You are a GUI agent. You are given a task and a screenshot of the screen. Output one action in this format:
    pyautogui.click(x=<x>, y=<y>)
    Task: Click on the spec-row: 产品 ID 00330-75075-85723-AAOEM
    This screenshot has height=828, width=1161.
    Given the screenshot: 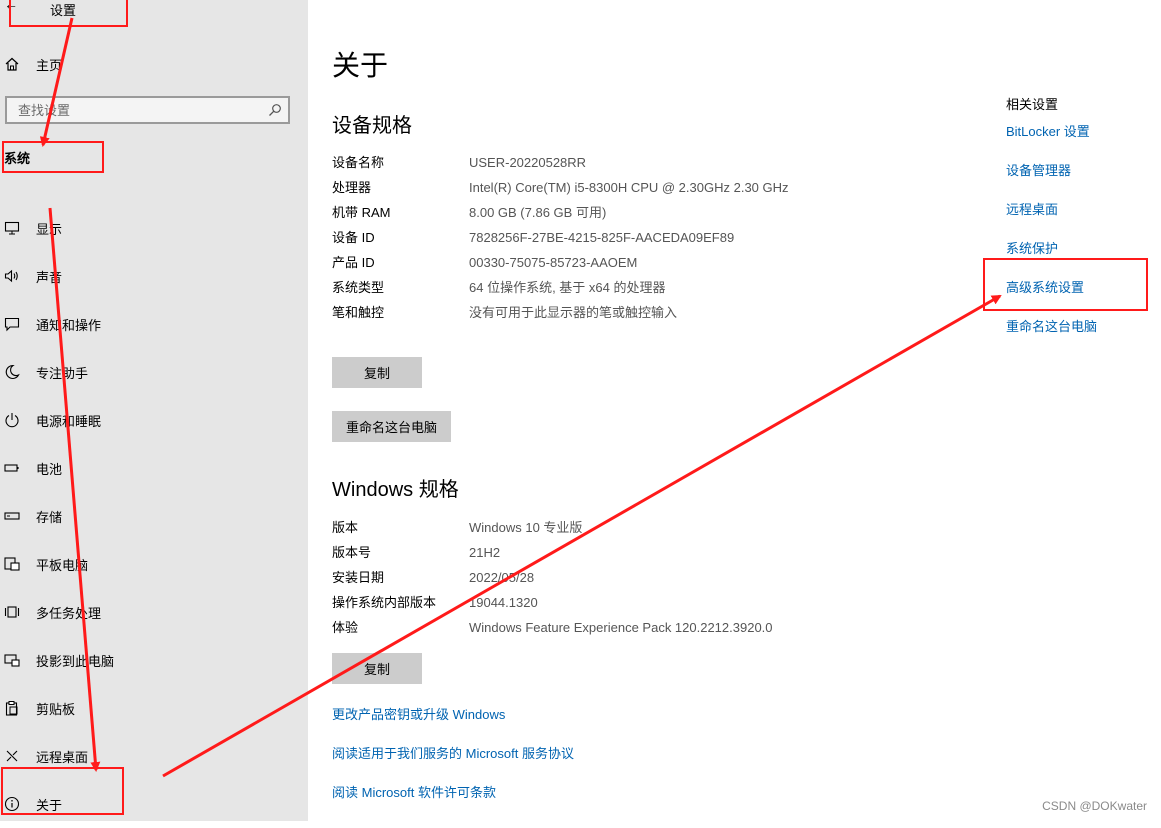 What is the action you would take?
    pyautogui.click(x=560, y=263)
    